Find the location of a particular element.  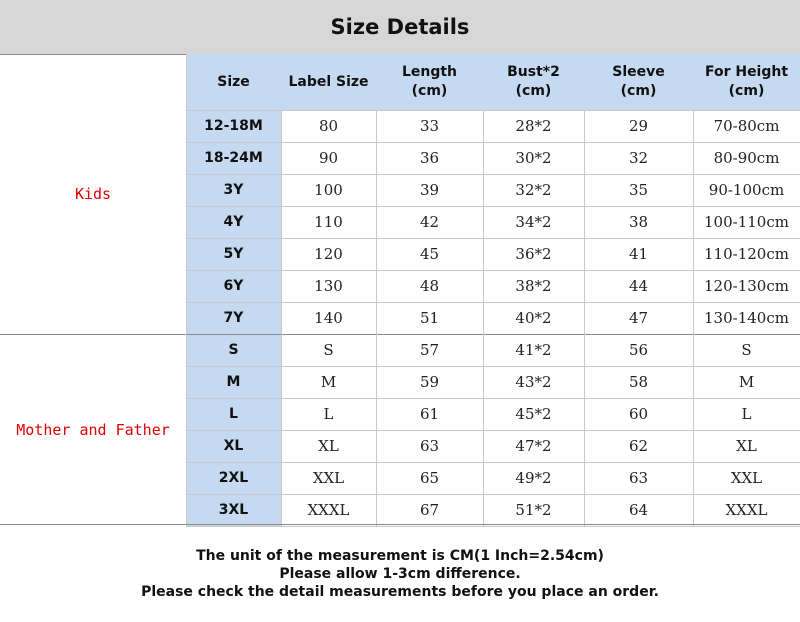

table-cell: 41*2 is located at coordinates (533, 350).